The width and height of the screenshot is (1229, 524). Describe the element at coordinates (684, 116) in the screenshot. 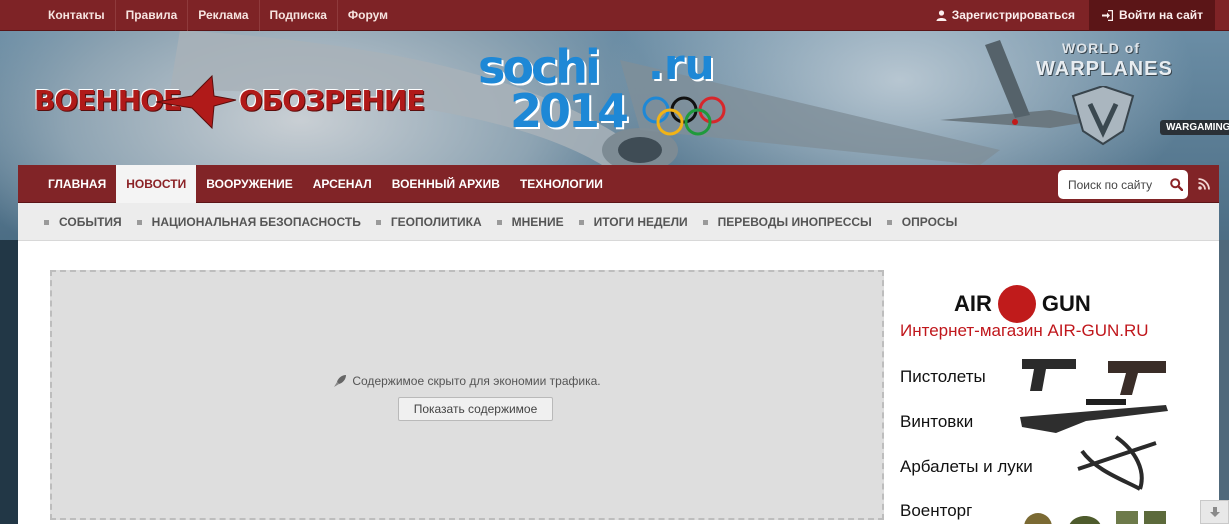

I see `olympic-rings-icon` at that location.